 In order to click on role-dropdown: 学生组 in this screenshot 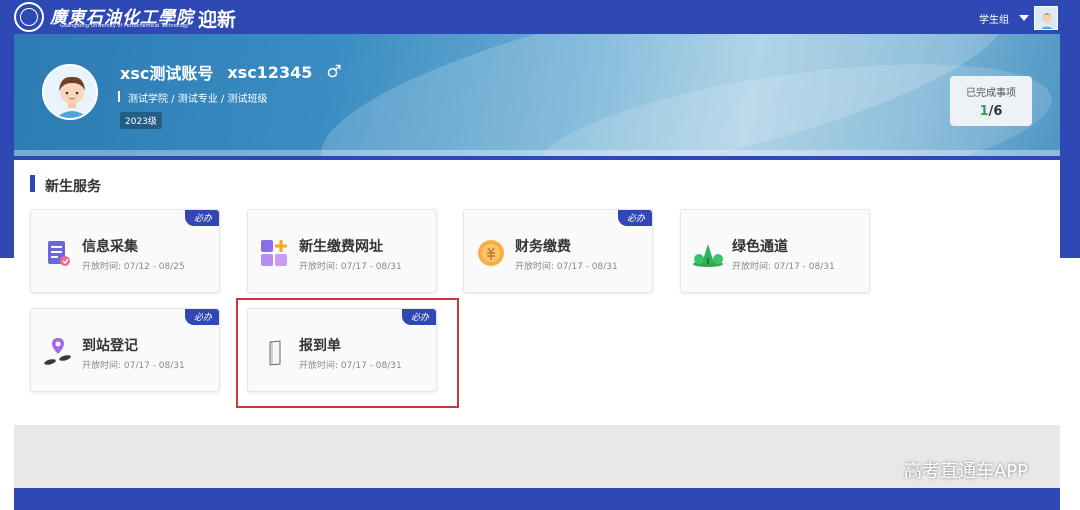, I will do `click(1004, 18)`.